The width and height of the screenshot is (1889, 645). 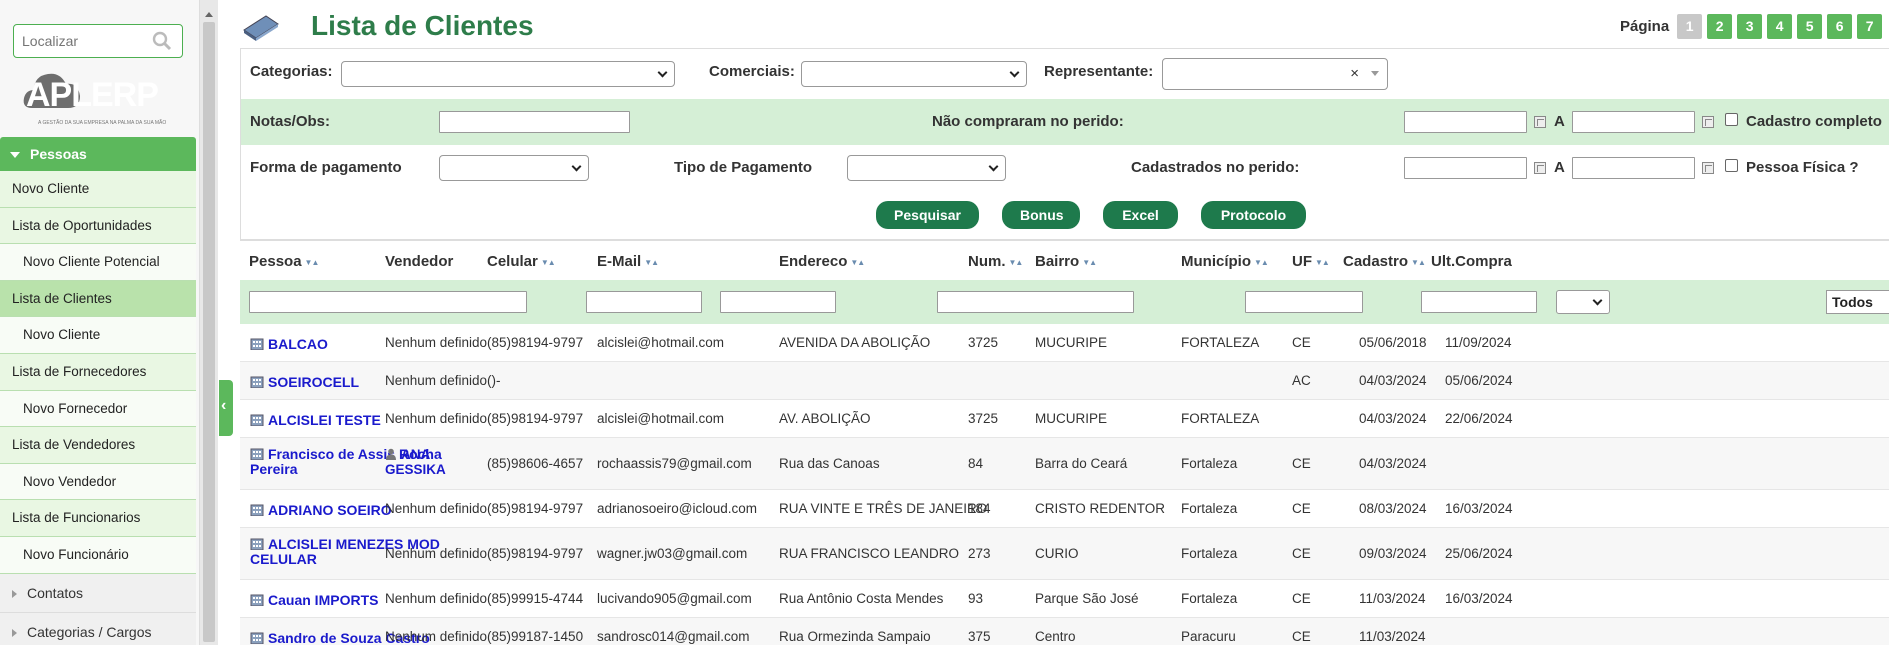 I want to click on cadastro-completo-checkbox, so click(x=1731, y=119).